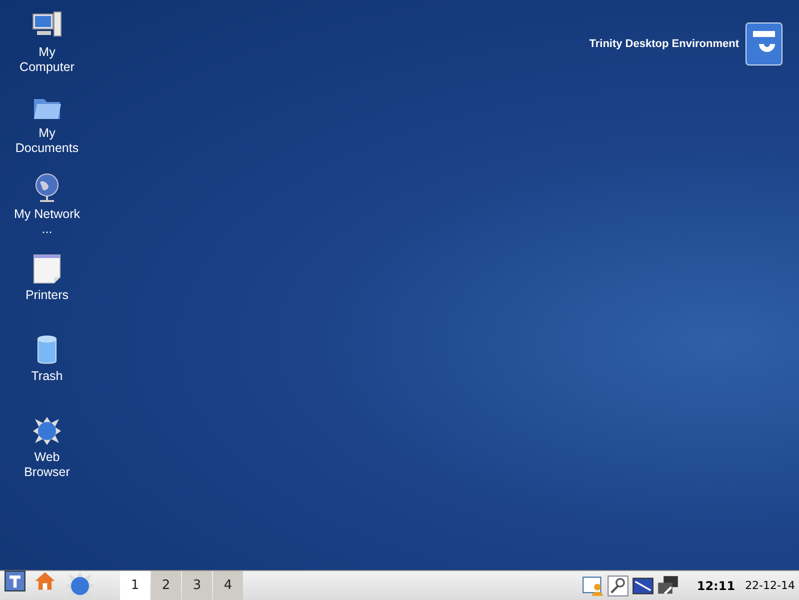 Image resolution: width=799 pixels, height=600 pixels. Describe the element at coordinates (228, 585) in the screenshot. I see `desktop-button: 4` at that location.